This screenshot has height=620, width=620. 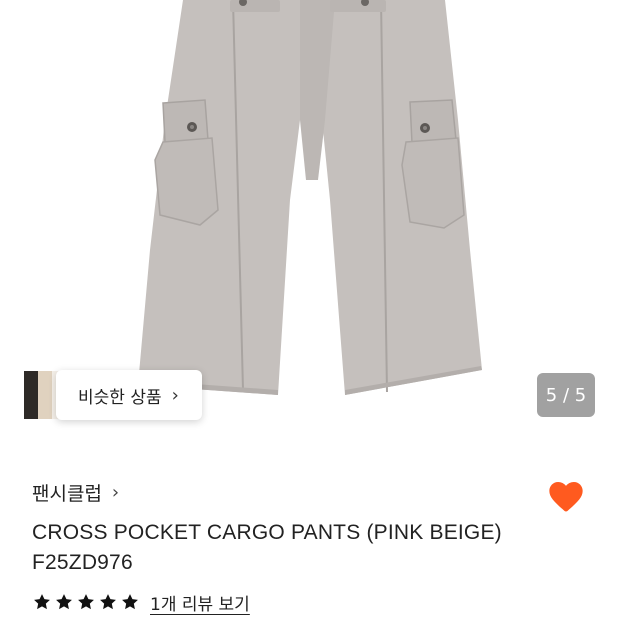 What do you see at coordinates (267, 532) in the screenshot?
I see `product-title-line1: CROSS POCKET CARGO PANTS (PINK BEIGE)` at bounding box center [267, 532].